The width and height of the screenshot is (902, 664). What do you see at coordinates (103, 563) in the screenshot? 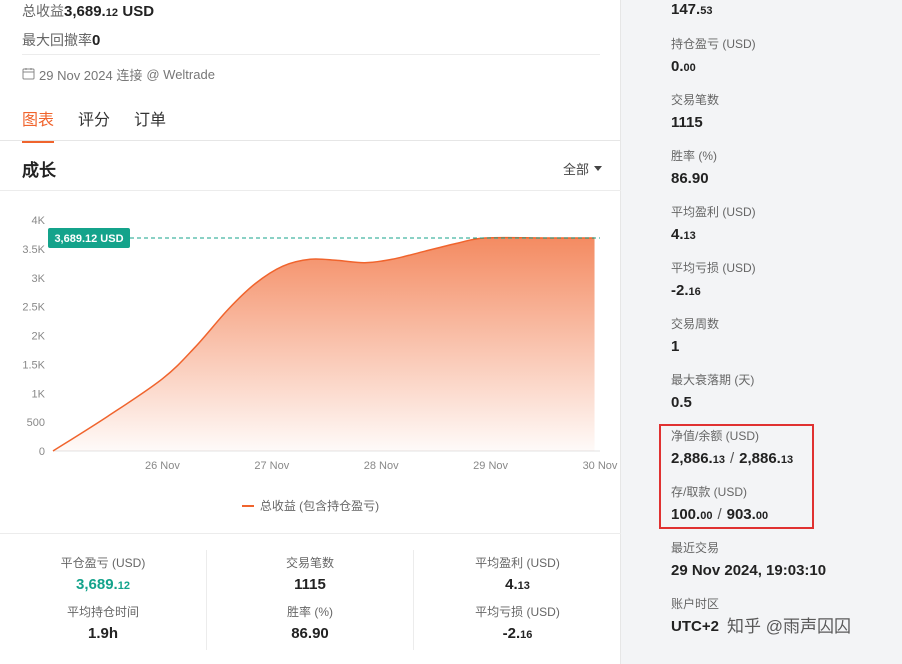
I see `stat-label: 平仓盈亏 (USD)` at bounding box center [103, 563].